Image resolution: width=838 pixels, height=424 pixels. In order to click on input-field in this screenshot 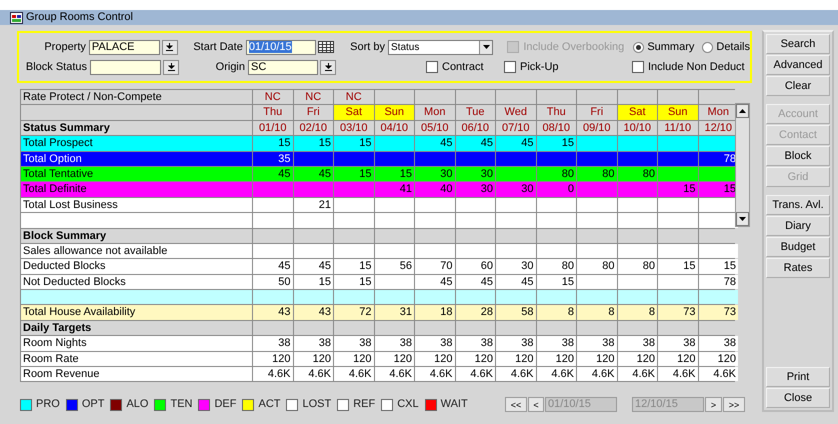, I will do `click(125, 67)`.